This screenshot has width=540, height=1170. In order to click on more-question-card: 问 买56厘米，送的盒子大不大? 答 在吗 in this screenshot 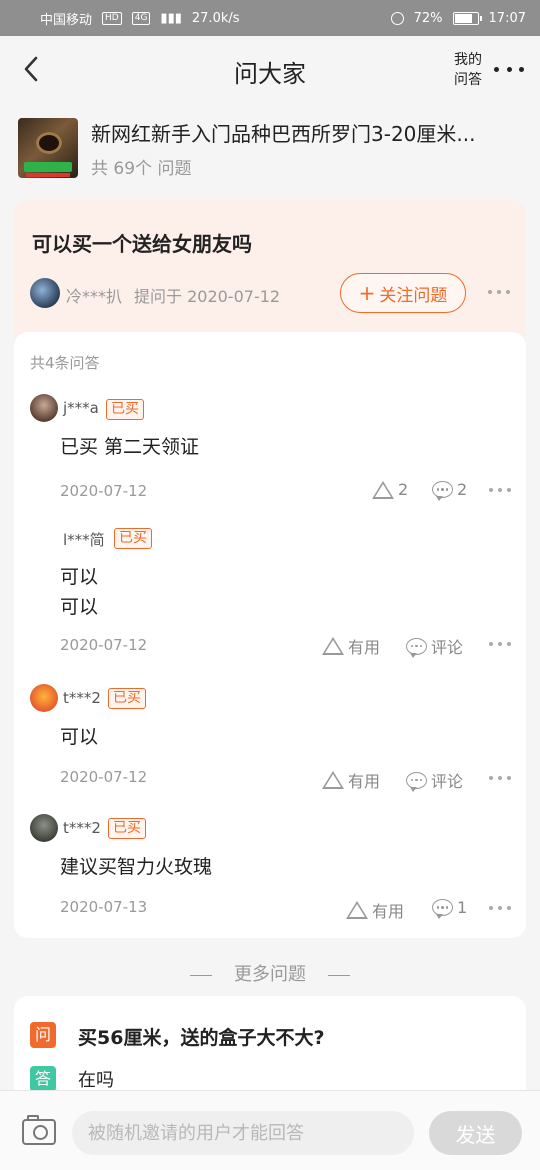, I will do `click(270, 1046)`.